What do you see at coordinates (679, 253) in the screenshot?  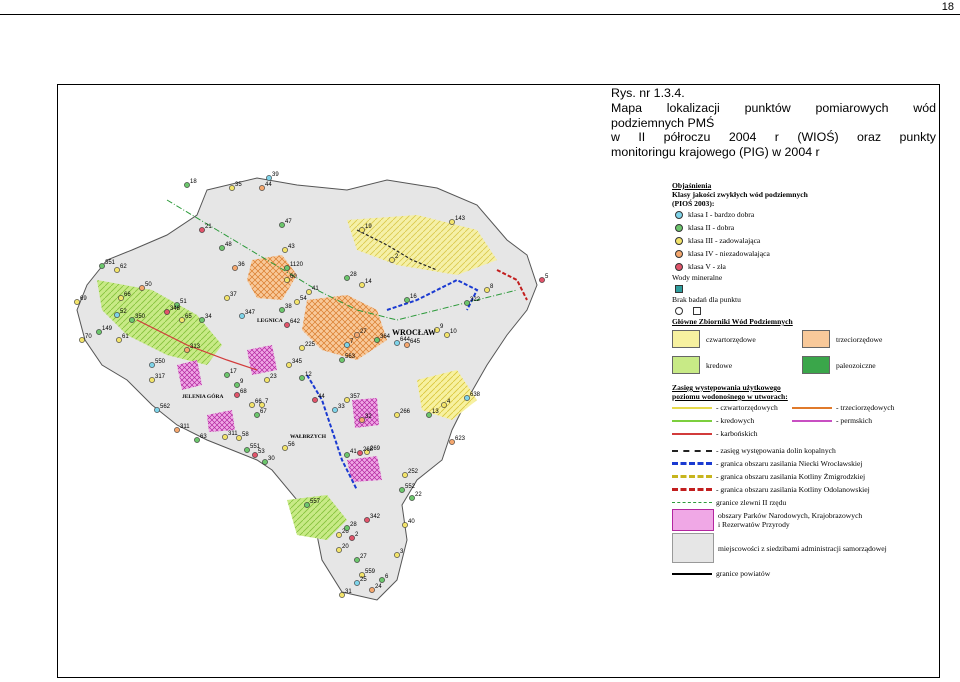 I see `class-4-icon` at bounding box center [679, 253].